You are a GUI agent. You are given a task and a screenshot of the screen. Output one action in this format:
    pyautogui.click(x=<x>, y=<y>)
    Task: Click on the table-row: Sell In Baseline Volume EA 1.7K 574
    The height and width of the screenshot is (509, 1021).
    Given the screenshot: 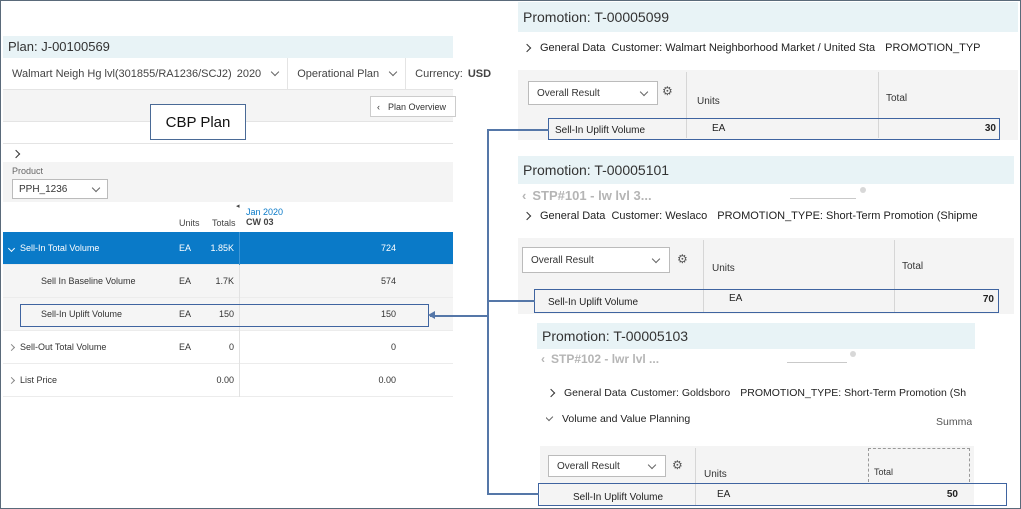 What is the action you would take?
    pyautogui.click(x=228, y=281)
    